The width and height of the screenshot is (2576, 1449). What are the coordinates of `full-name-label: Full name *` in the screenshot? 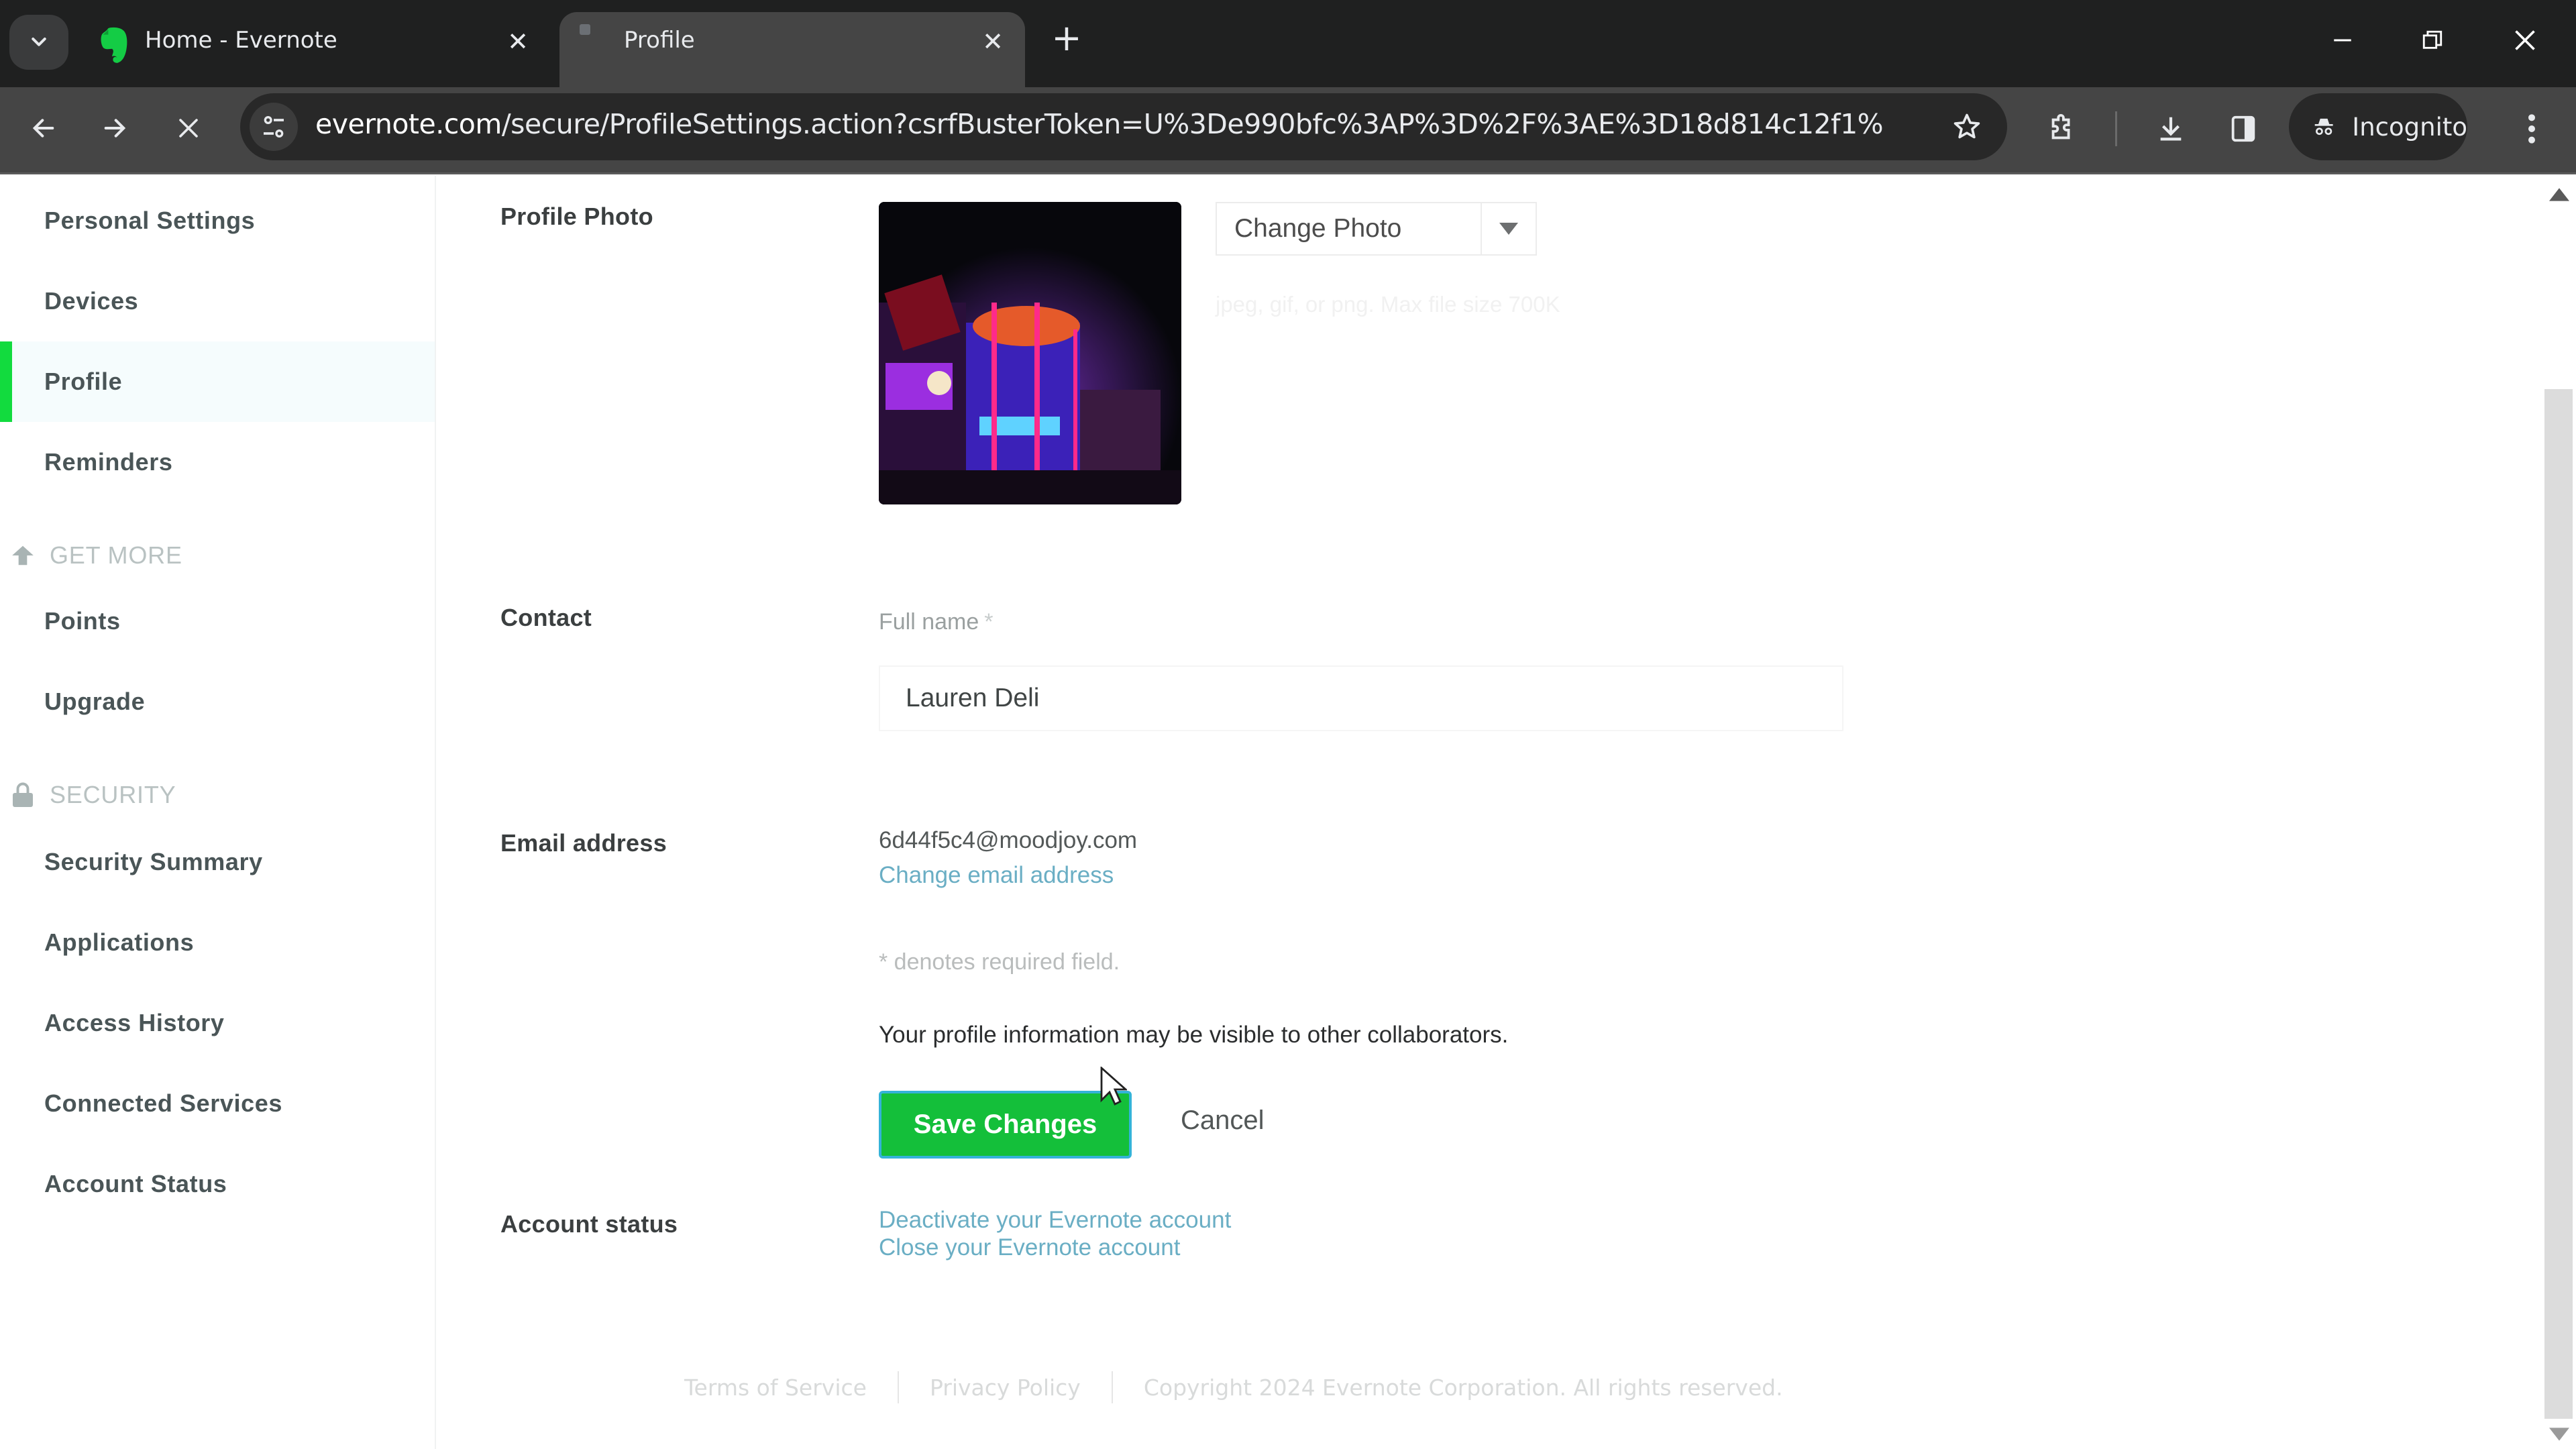 It's located at (936, 622).